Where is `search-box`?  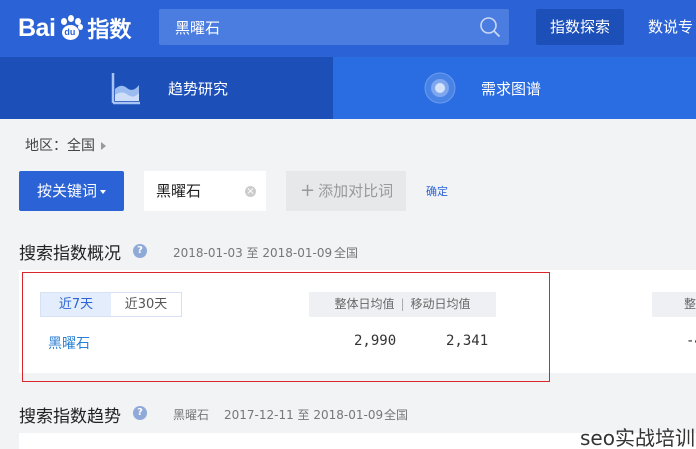
search-box is located at coordinates (334, 27).